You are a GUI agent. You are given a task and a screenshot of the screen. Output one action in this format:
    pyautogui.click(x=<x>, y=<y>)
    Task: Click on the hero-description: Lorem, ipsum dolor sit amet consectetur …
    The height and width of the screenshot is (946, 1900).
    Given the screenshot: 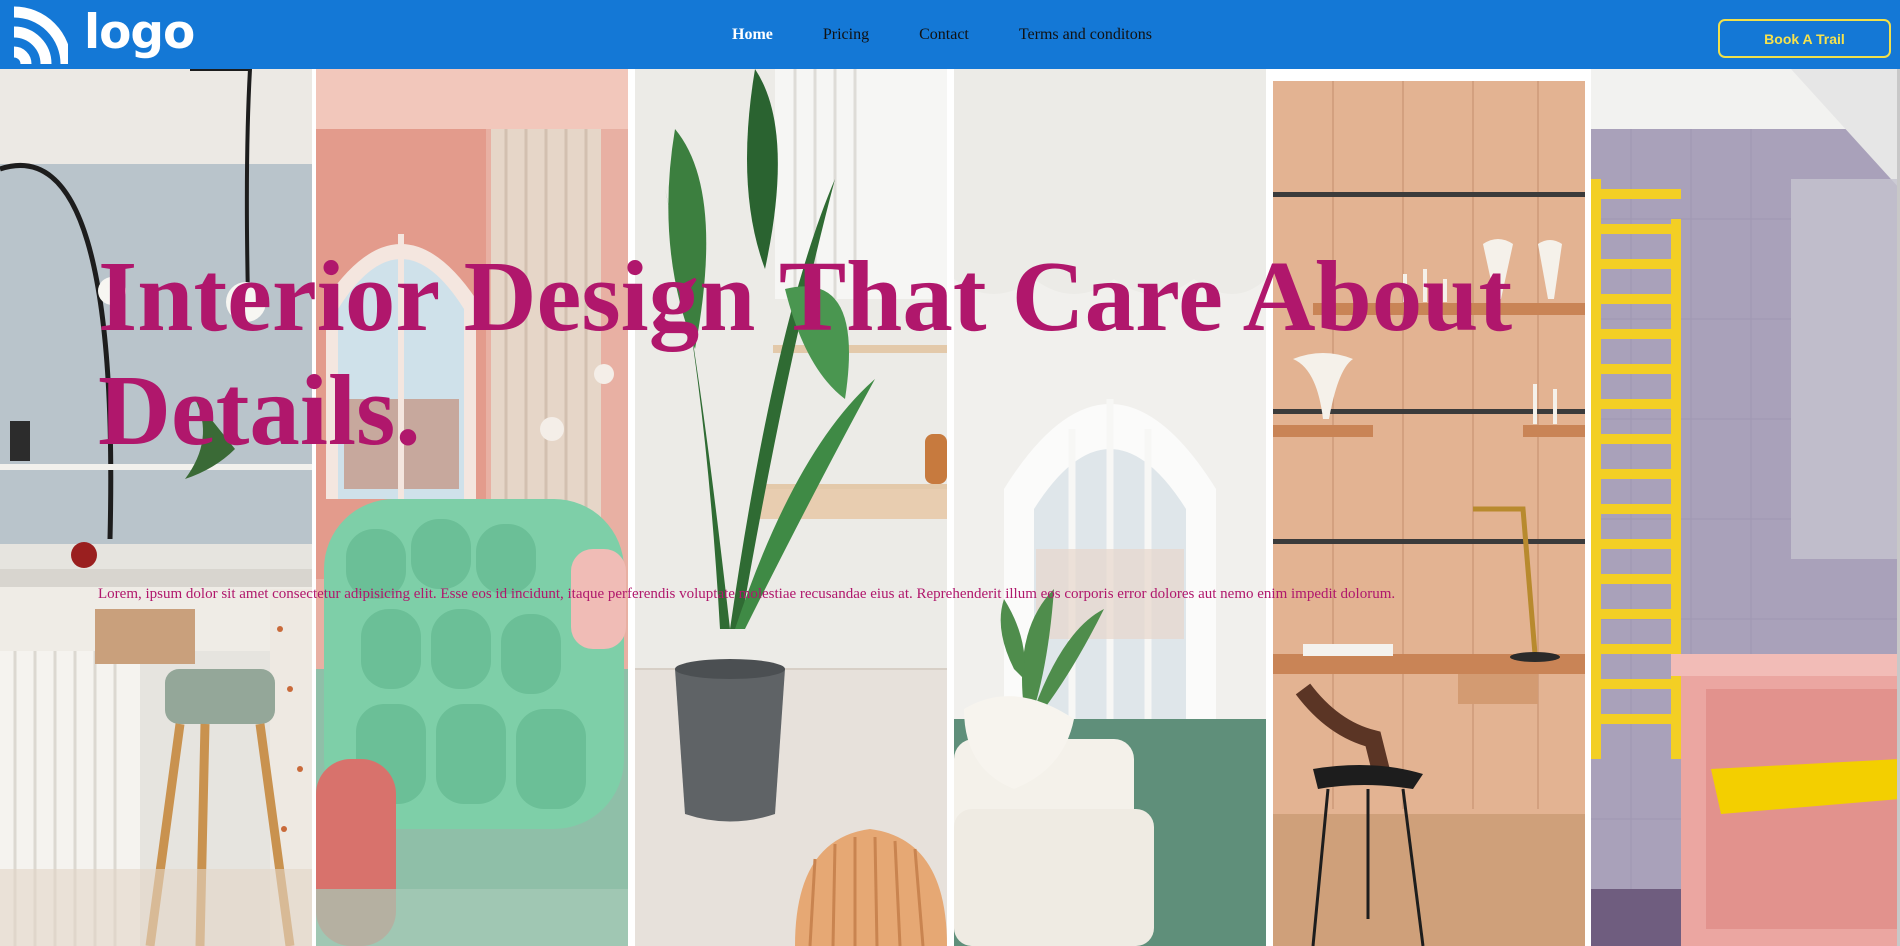 What is the action you would take?
    pyautogui.click(x=747, y=594)
    